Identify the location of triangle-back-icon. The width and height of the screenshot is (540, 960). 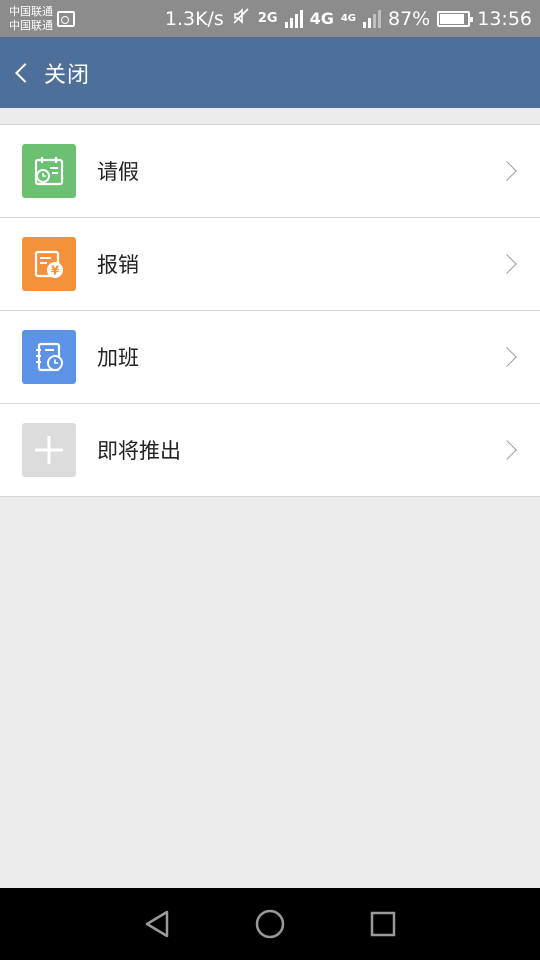
(156, 924).